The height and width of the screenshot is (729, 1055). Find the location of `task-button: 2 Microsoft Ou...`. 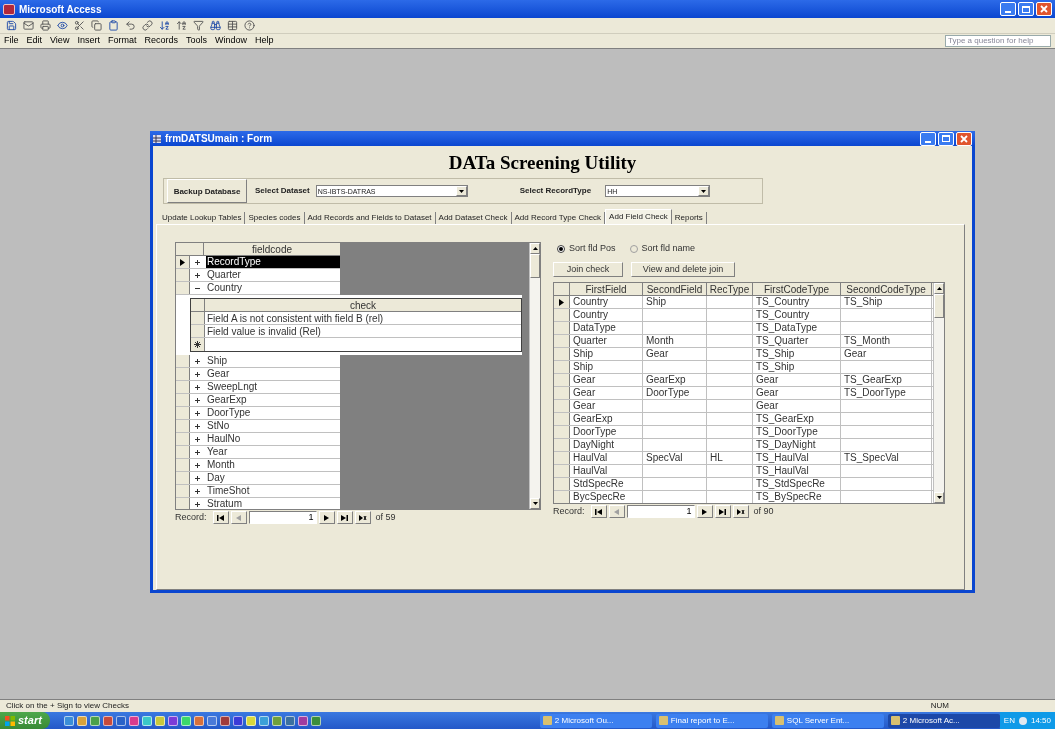

task-button: 2 Microsoft Ou... is located at coordinates (595, 720).